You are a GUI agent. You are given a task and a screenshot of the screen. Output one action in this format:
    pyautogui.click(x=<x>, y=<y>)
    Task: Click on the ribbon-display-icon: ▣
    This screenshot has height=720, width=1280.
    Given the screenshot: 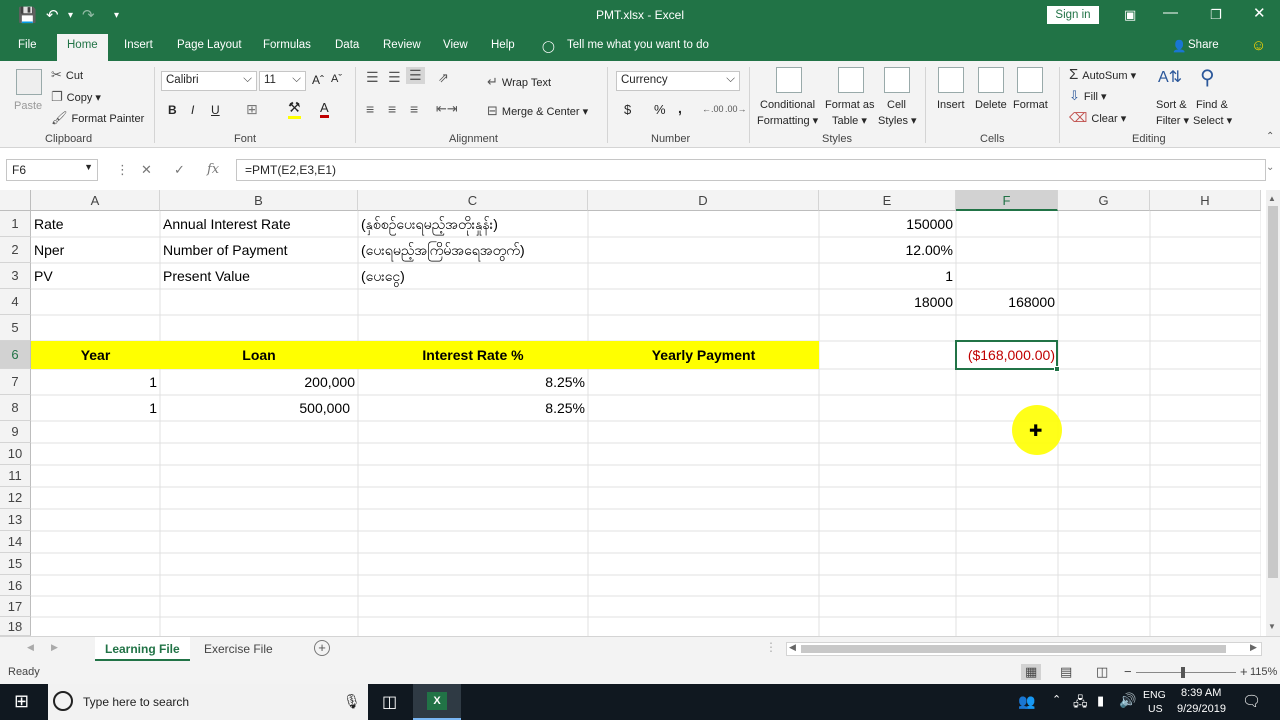 What is the action you would take?
    pyautogui.click(x=1130, y=15)
    